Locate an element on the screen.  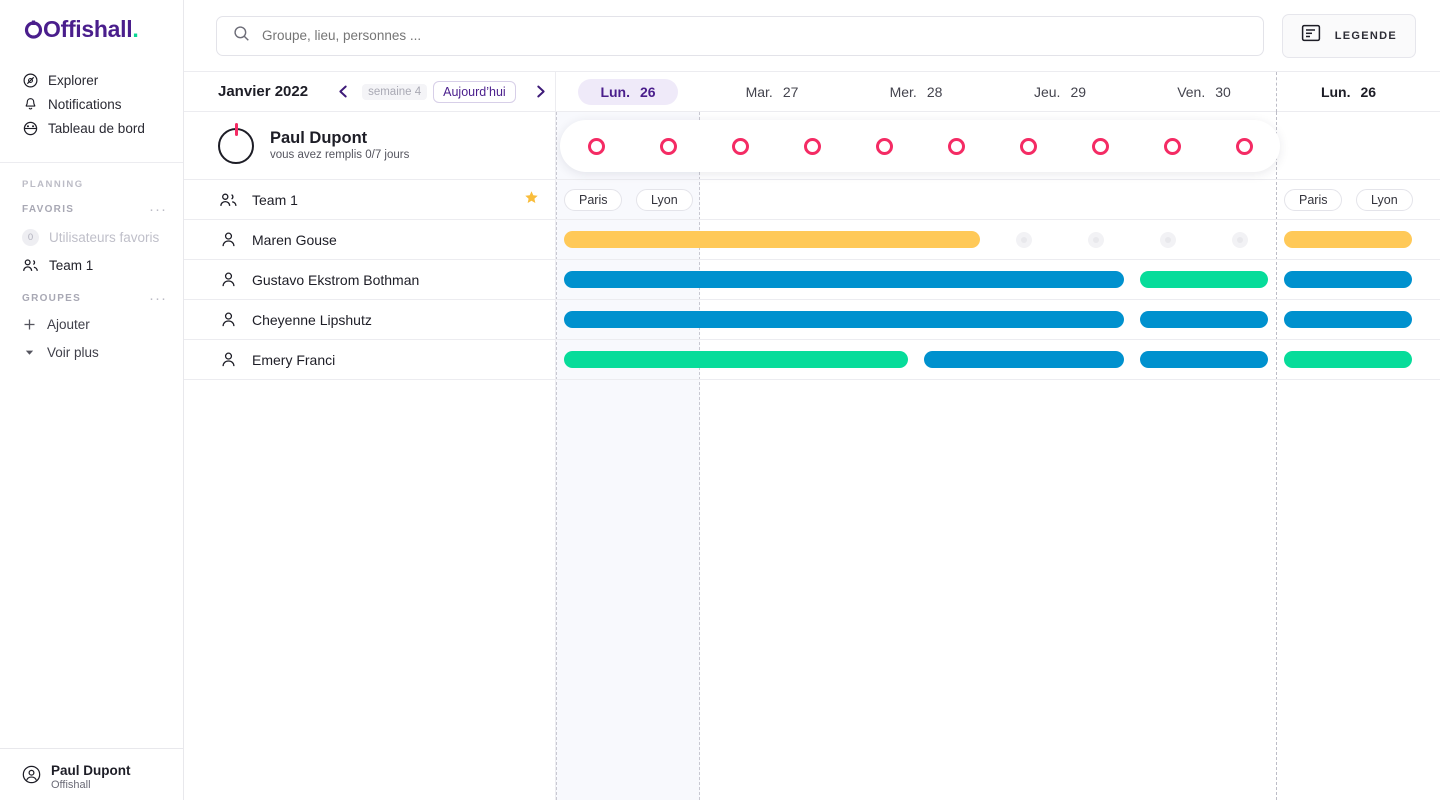
search-box is located at coordinates (740, 35).